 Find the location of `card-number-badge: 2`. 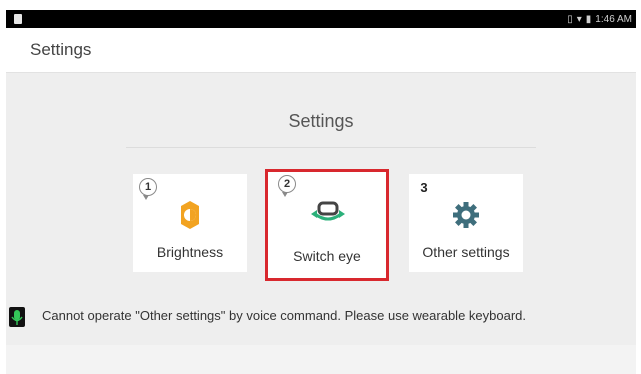

card-number-badge: 2 is located at coordinates (287, 186).